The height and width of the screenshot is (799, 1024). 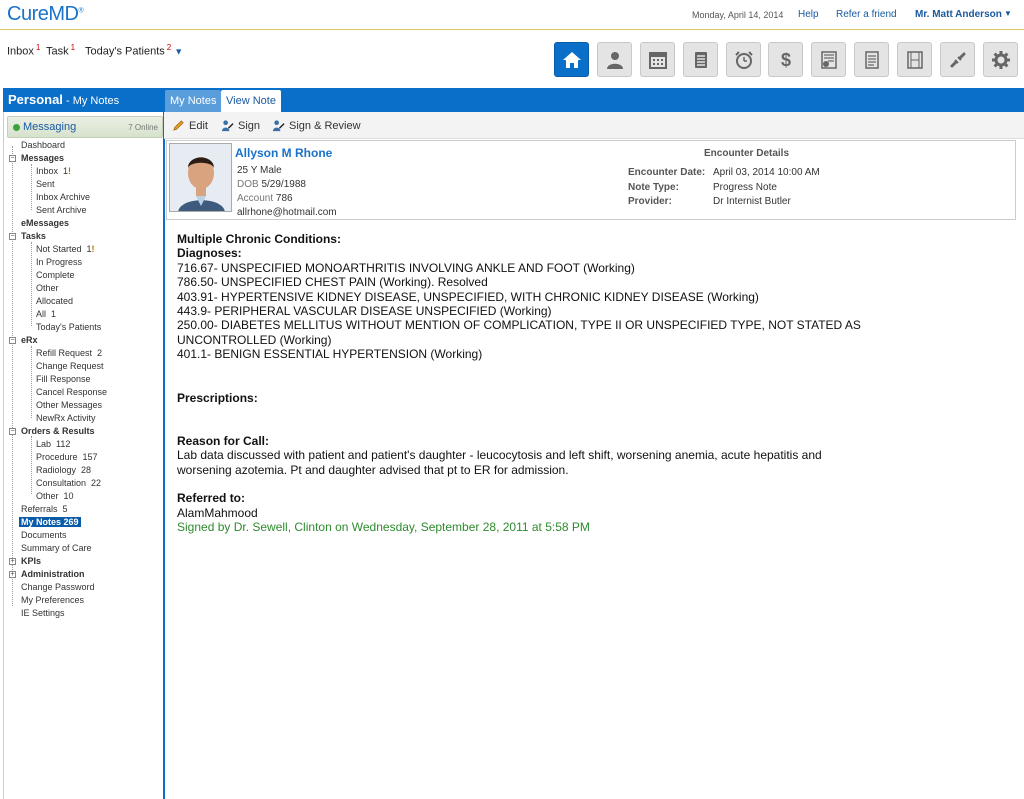 What do you see at coordinates (223, 441) in the screenshot?
I see `reason-heading: Reason for Call:` at bounding box center [223, 441].